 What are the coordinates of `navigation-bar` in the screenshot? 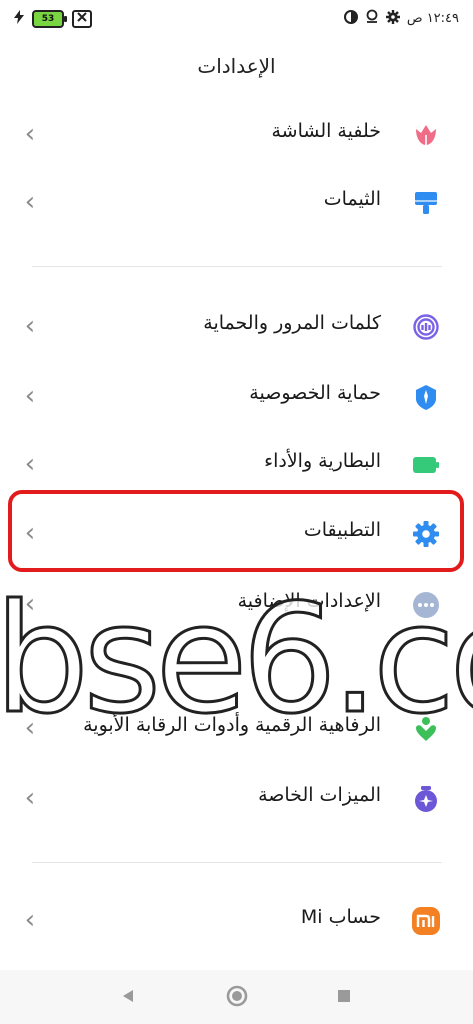 It's located at (236, 997).